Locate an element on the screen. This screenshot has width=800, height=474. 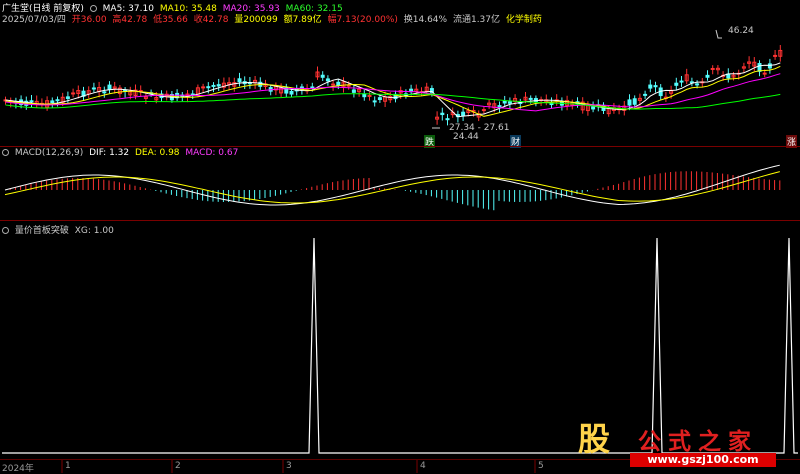
watermark-logo: 股 公式之家 www.gszj100.com is located at coordinates (668, 444).